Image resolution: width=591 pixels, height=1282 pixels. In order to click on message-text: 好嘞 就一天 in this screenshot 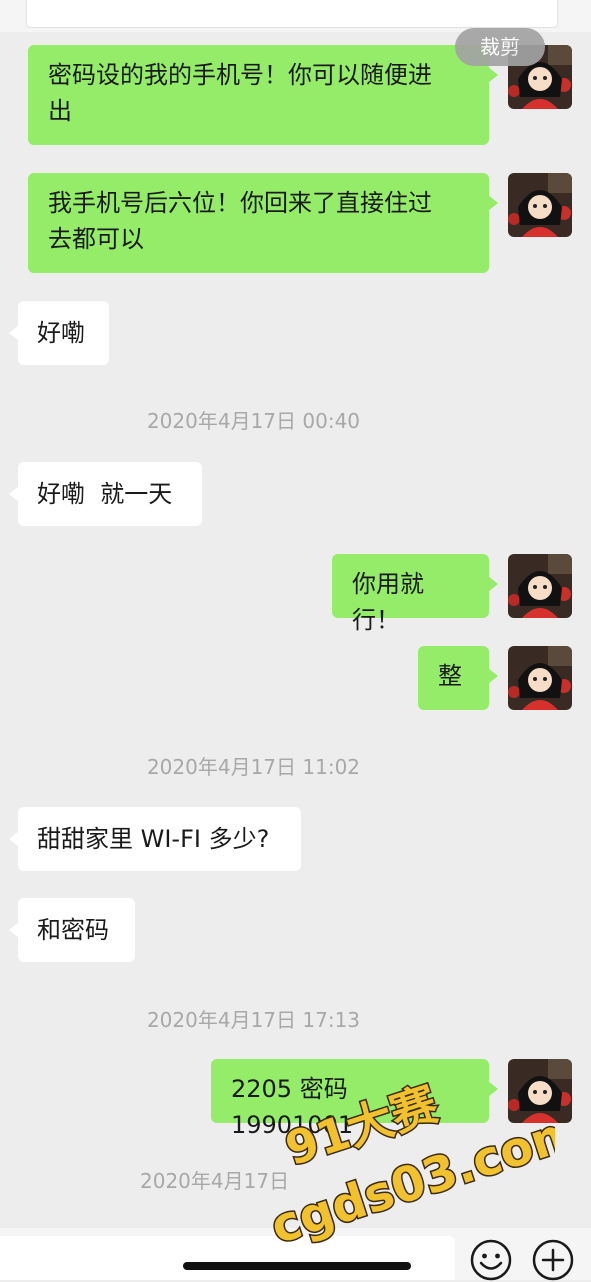, I will do `click(105, 494)`.